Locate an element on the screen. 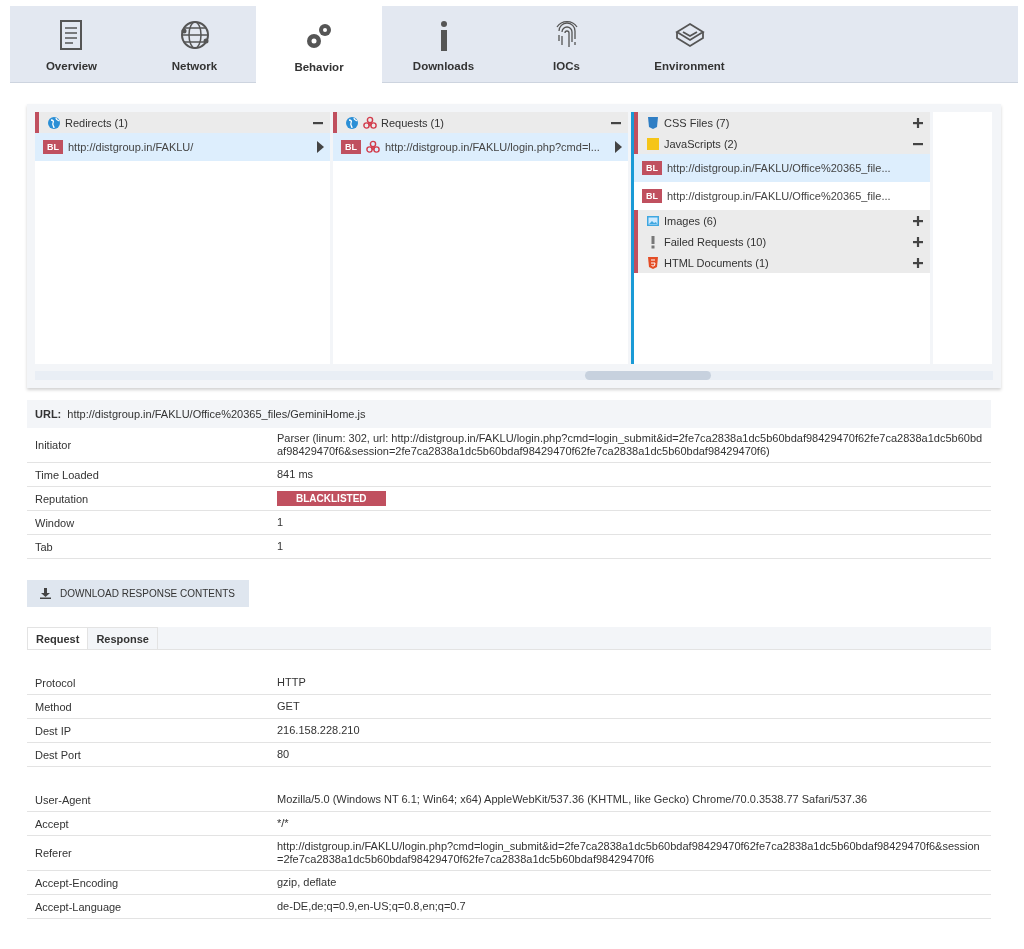 The image size is (1024, 949). url-label: URL: is located at coordinates (48, 414).